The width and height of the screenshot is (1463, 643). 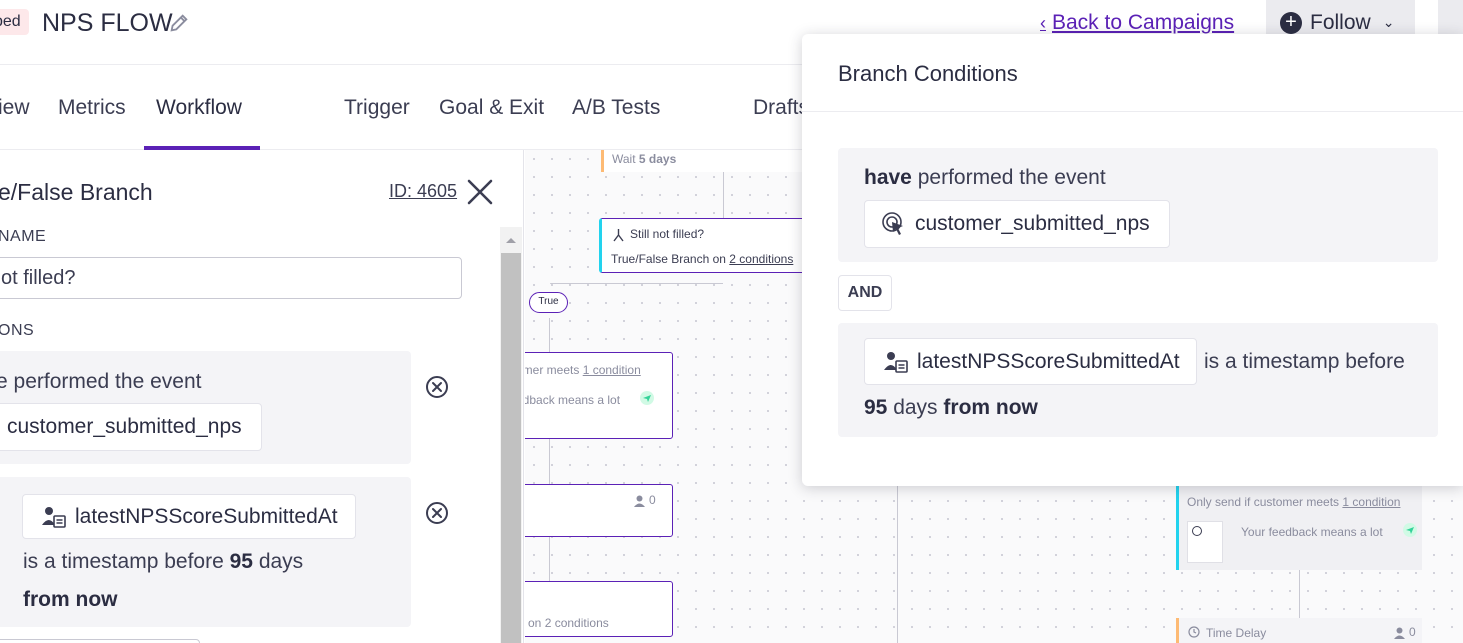 What do you see at coordinates (612, 370) in the screenshot?
I see `node-a-condition-link: 1 condition` at bounding box center [612, 370].